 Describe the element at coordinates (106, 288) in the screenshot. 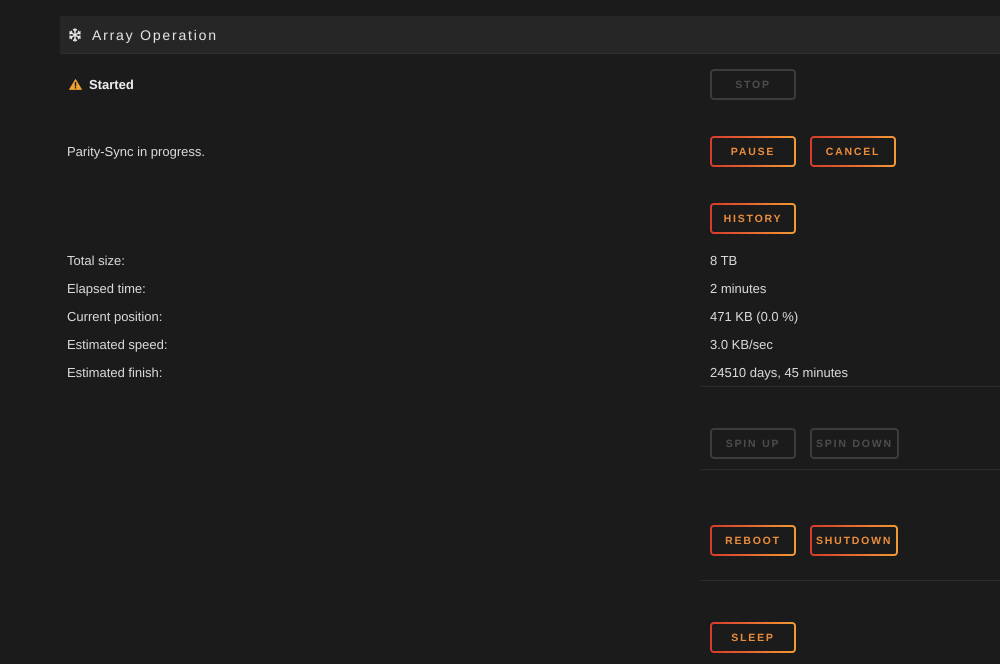

I see `stat-label: Elapsed time:` at that location.